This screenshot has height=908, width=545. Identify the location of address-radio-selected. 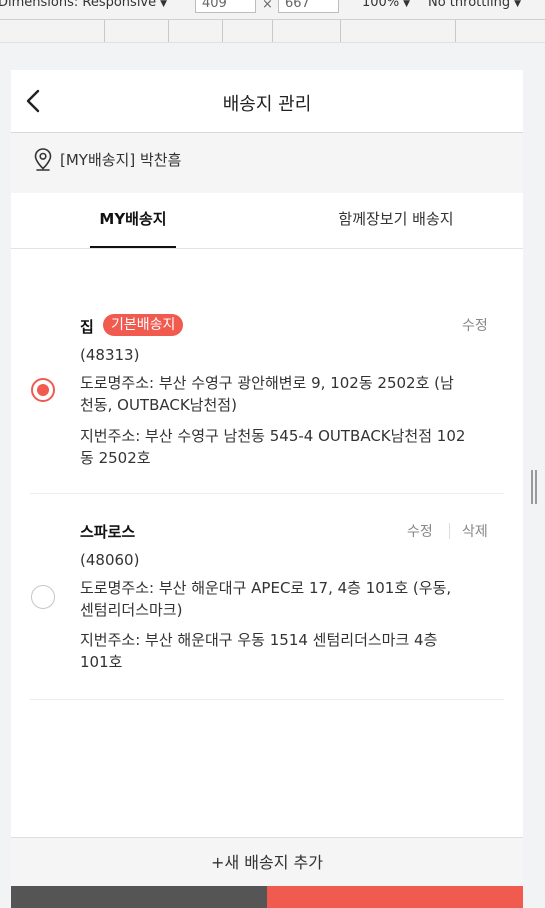
(43, 390).